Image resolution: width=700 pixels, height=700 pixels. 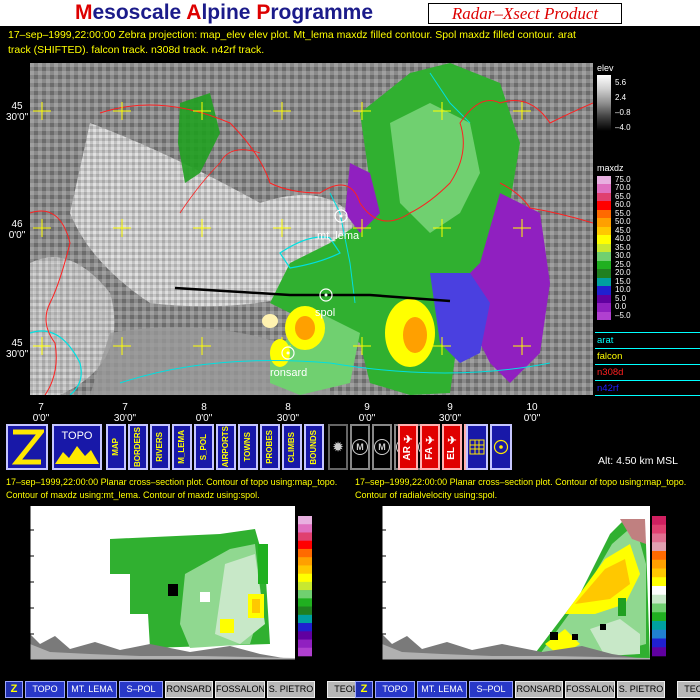 What do you see at coordinates (320, 558) in the screenshot?
I see `left-colorbar-tick: 50.0` at bounding box center [320, 558].